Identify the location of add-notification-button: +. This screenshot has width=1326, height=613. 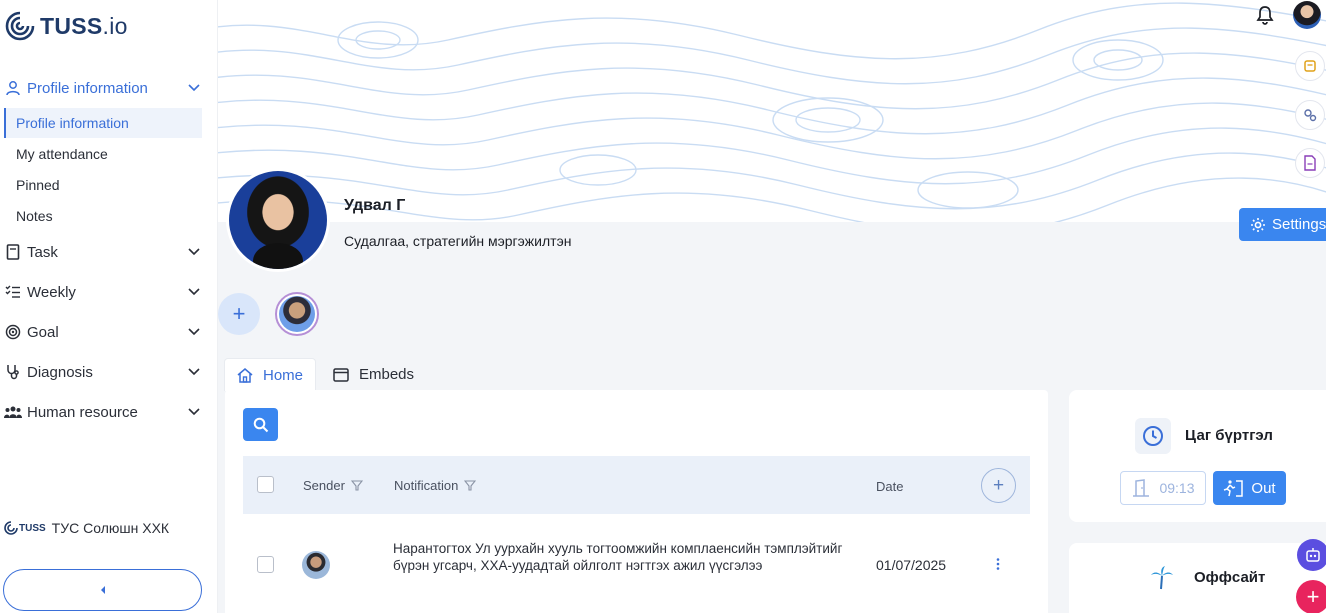
(998, 485).